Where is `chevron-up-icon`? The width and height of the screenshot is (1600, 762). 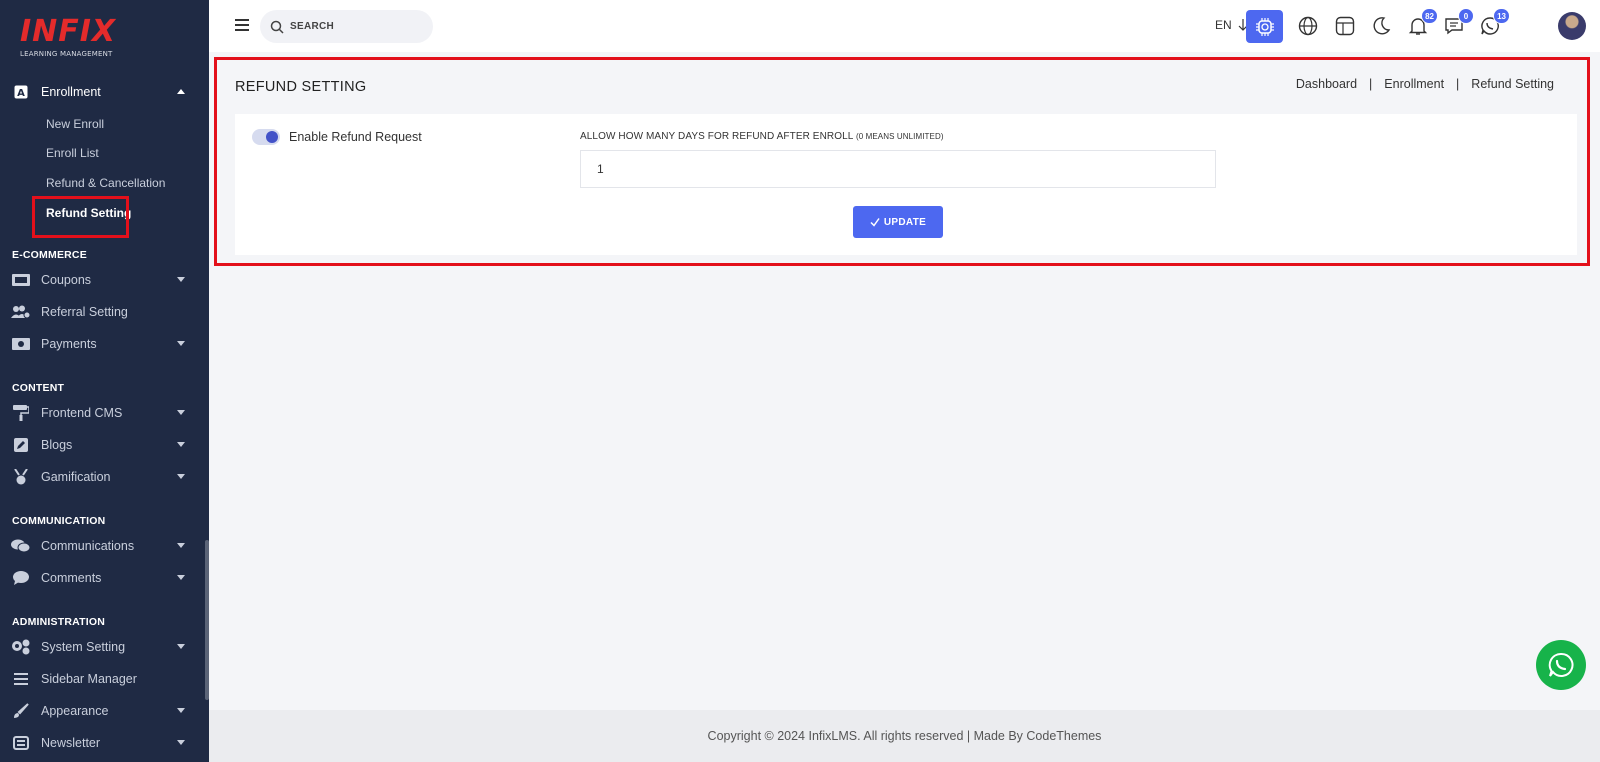
chevron-up-icon is located at coordinates (181, 91).